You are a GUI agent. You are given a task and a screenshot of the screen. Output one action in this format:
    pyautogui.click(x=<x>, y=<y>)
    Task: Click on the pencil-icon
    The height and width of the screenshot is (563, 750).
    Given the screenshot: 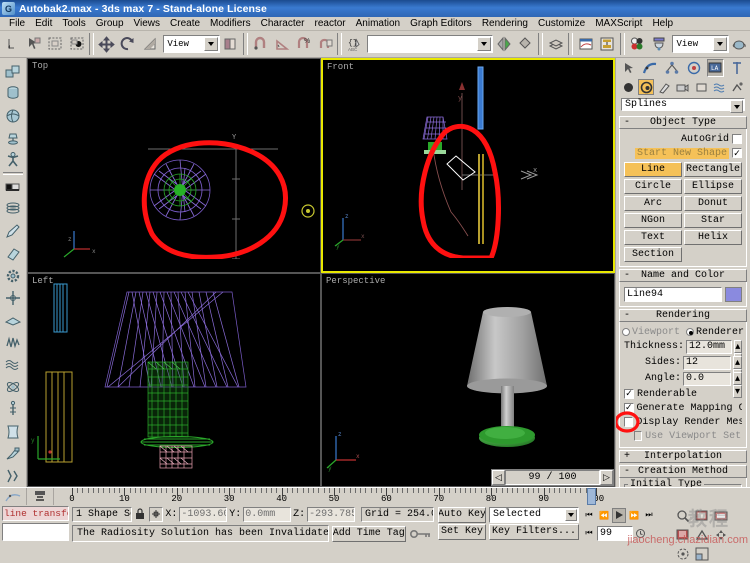 What is the action you would take?
    pyautogui.click(x=13, y=232)
    